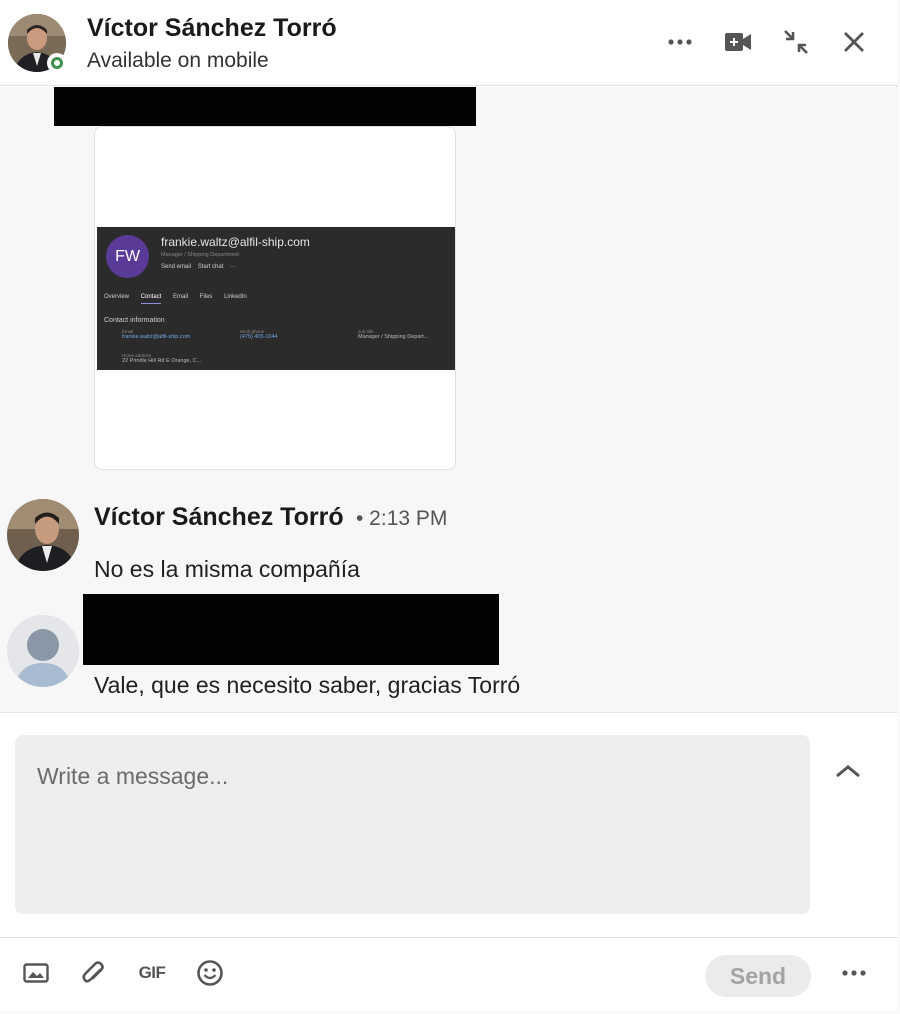  I want to click on message-timestamp: • 2:13 PM, so click(402, 518).